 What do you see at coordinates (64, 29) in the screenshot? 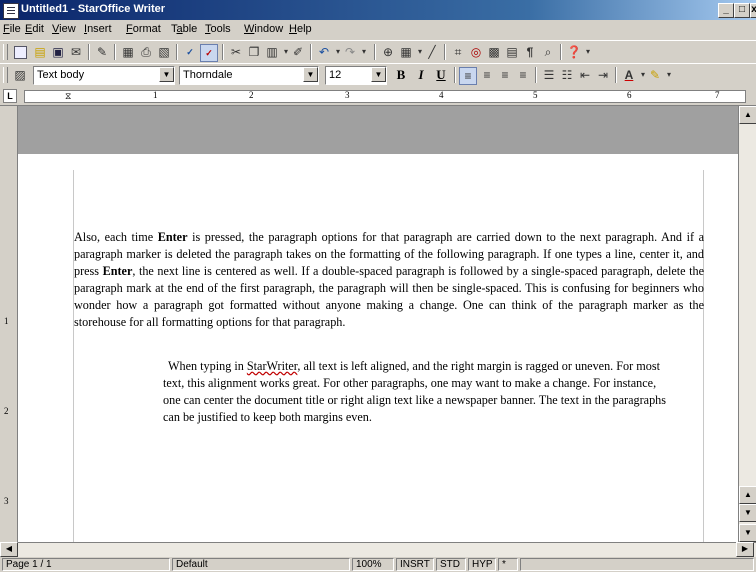
I see `menu-view: View` at bounding box center [64, 29].